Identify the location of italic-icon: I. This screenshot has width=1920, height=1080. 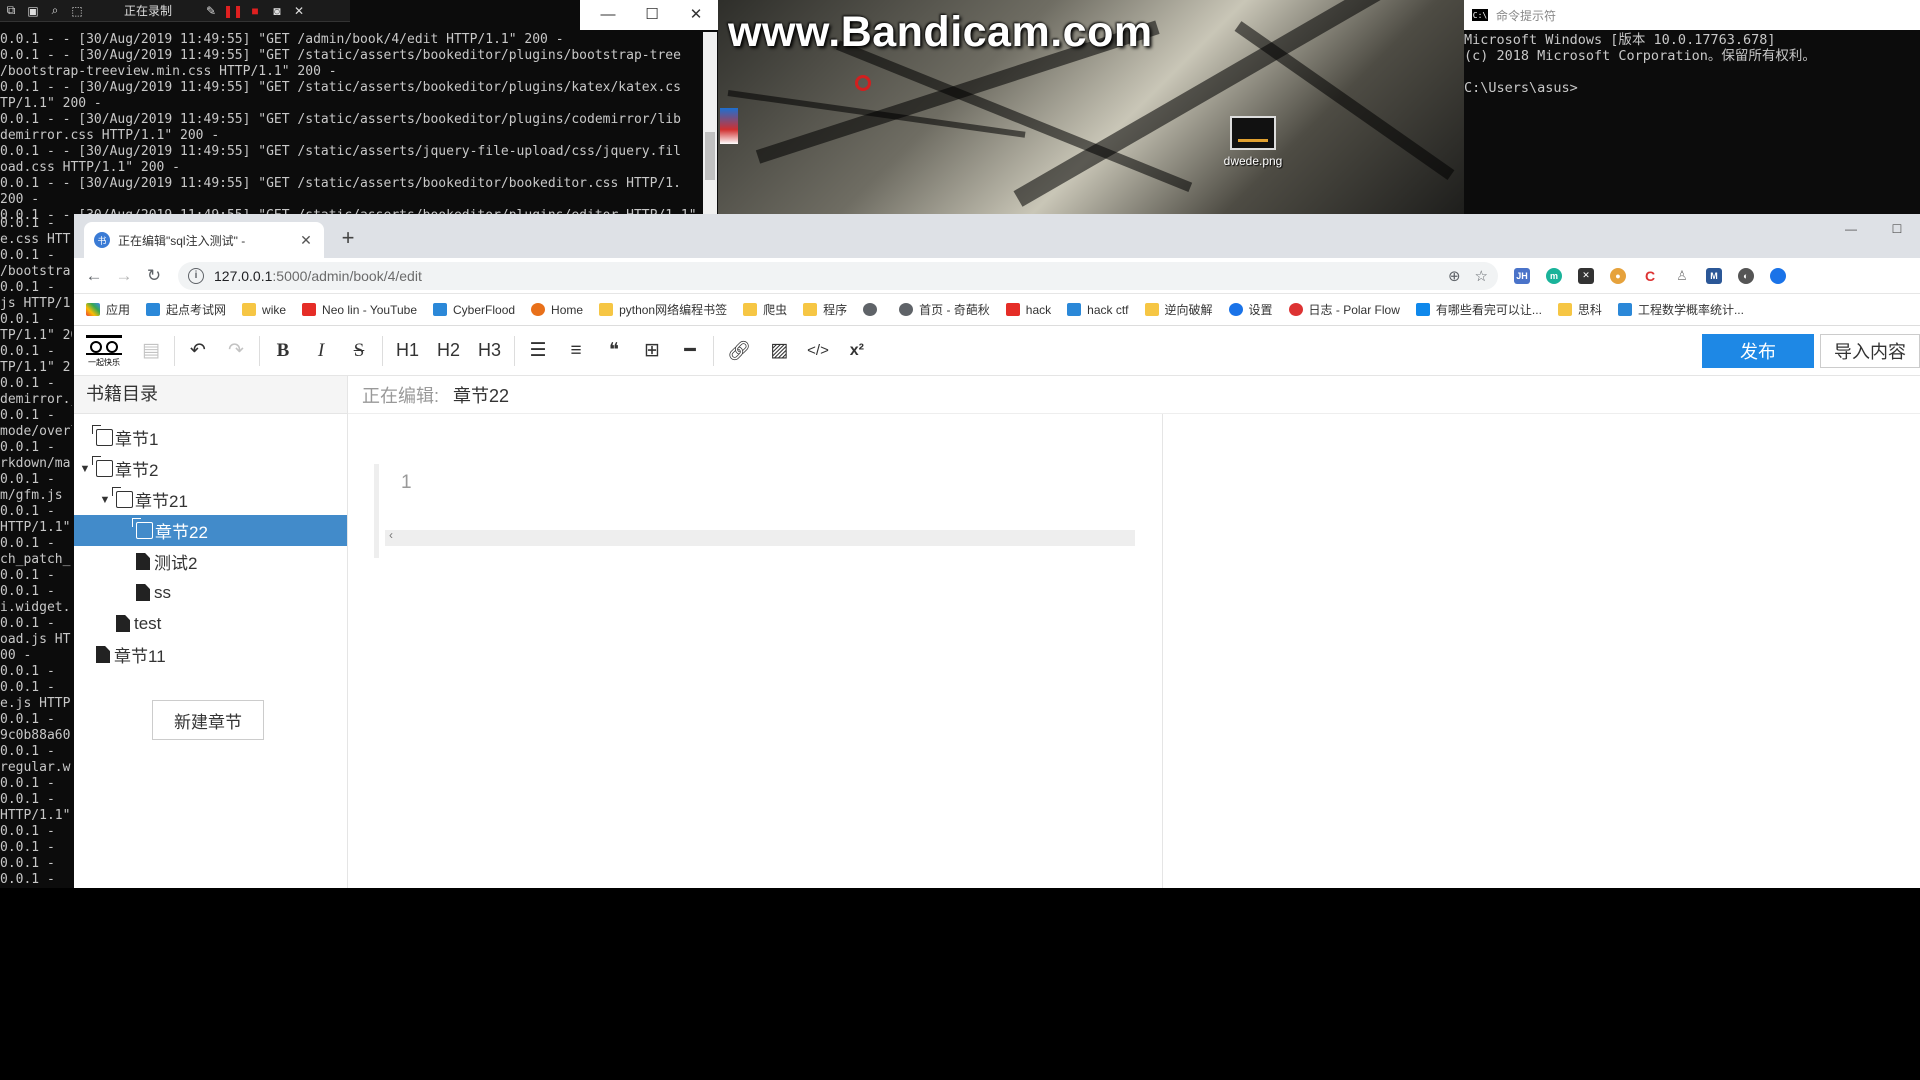
(321, 351).